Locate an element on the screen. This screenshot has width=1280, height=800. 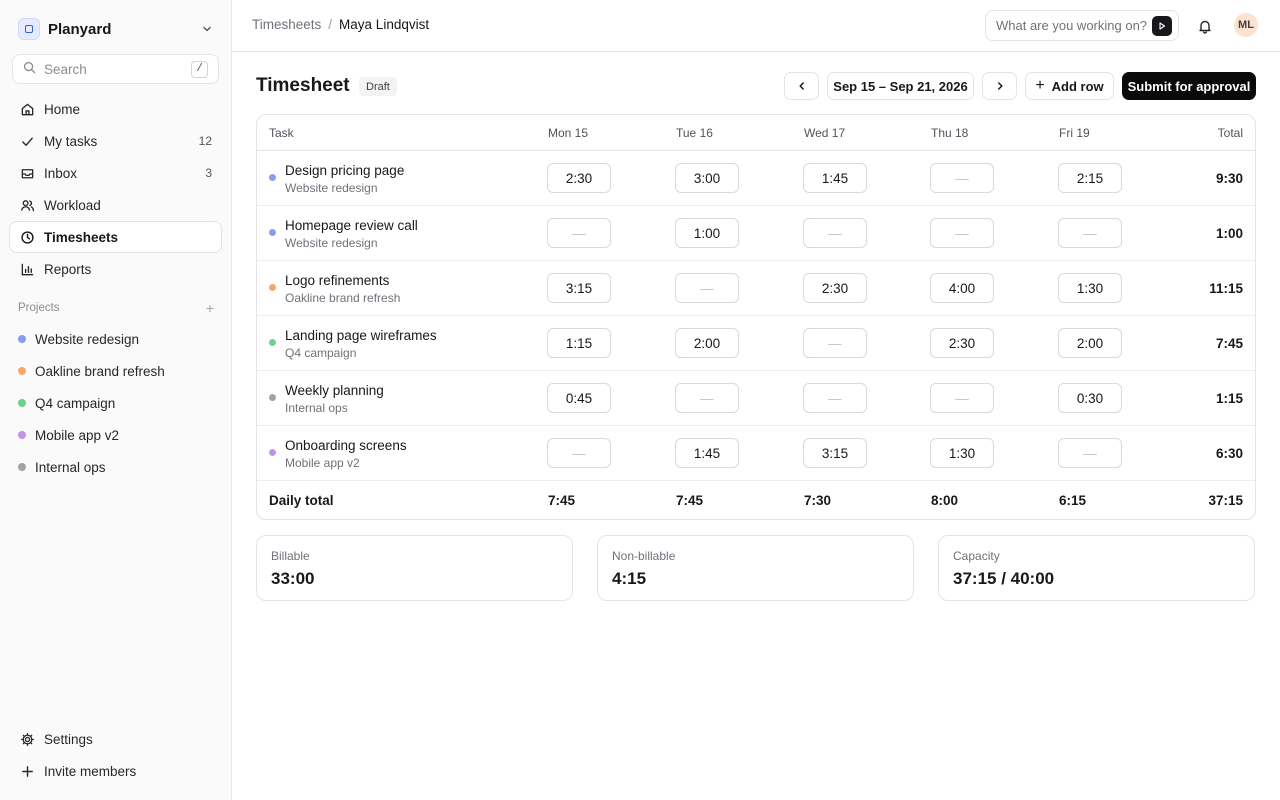
add-row-button: + Add row is located at coordinates (1069, 86).